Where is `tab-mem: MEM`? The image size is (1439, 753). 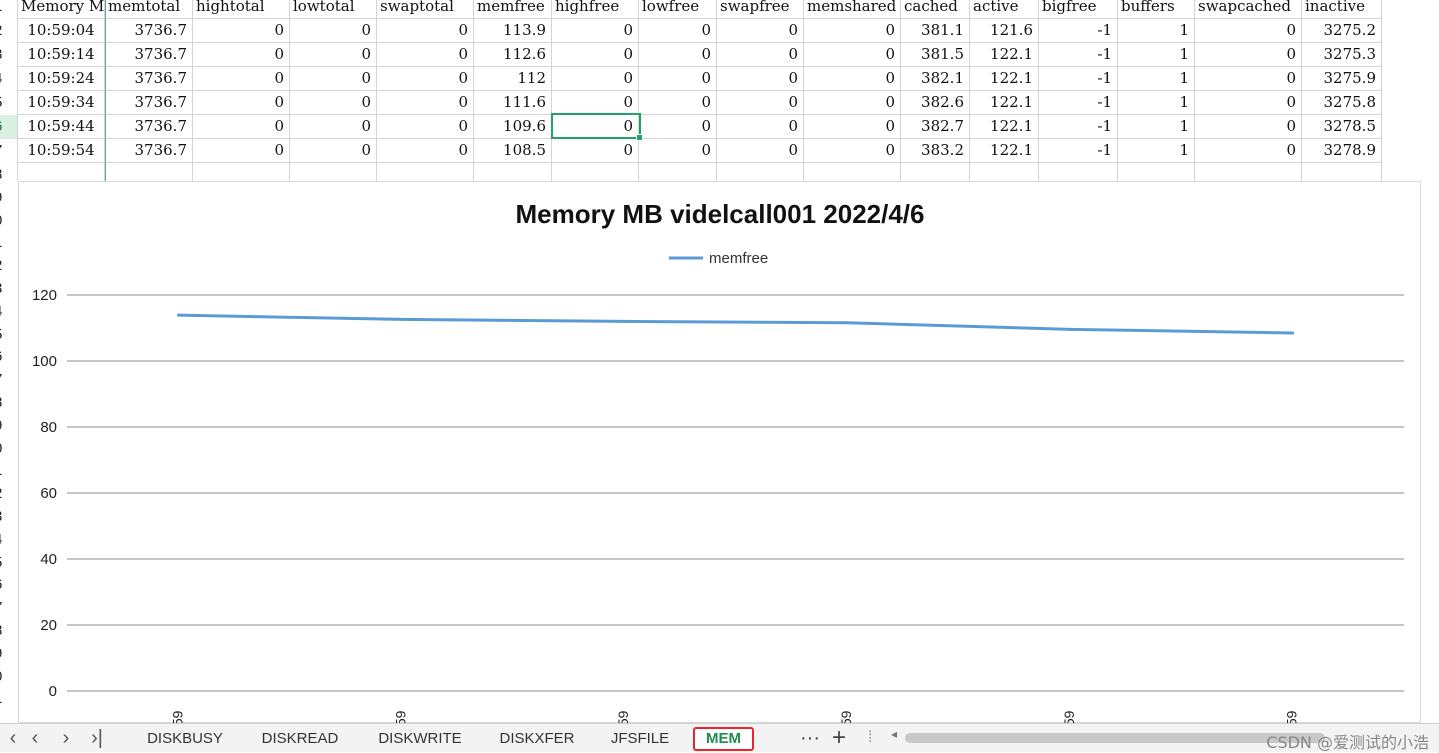
tab-mem: MEM is located at coordinates (723, 739).